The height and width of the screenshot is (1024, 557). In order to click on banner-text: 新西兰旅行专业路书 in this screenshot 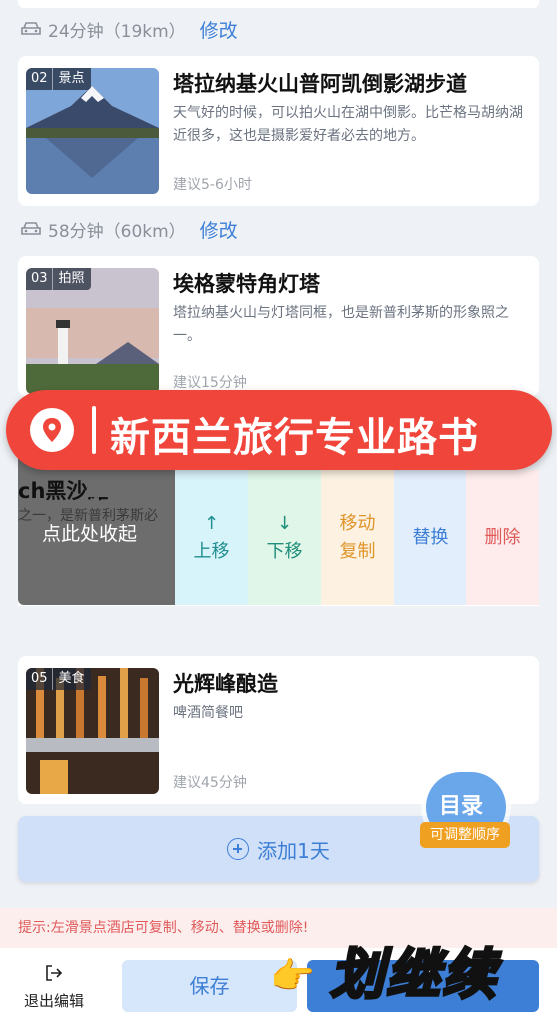, I will do `click(294, 438)`.